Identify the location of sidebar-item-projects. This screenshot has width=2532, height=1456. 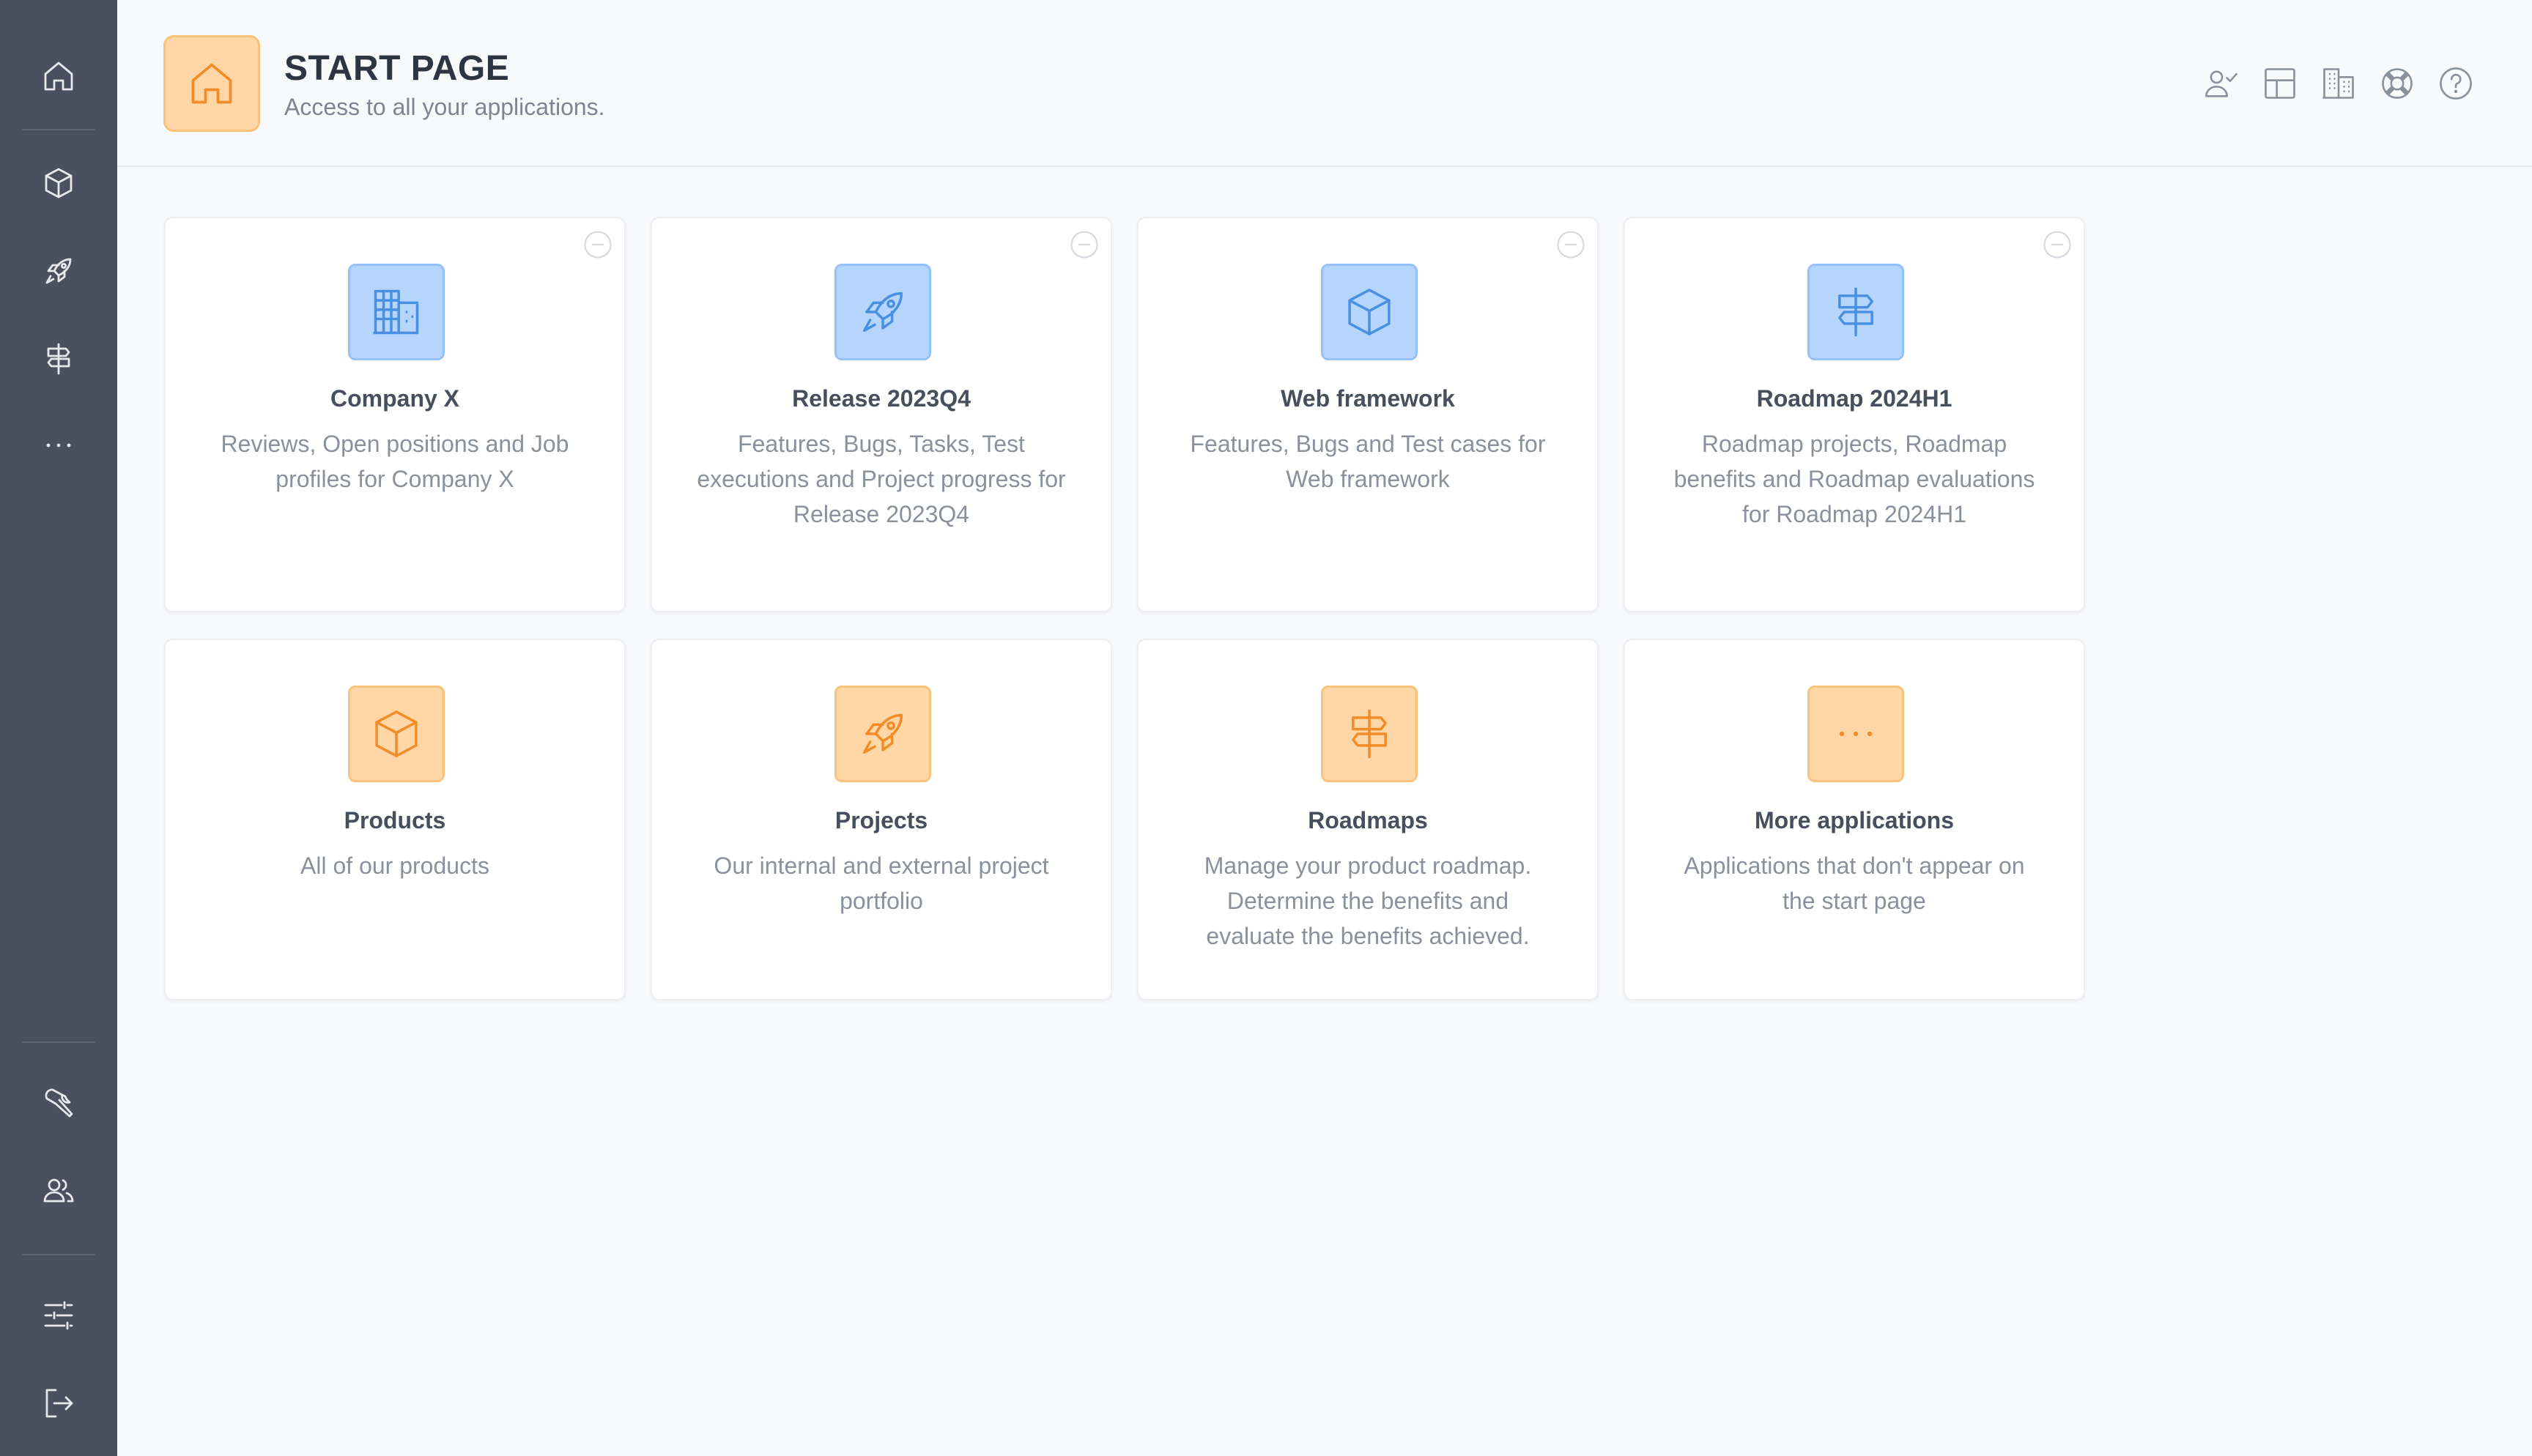
(58, 271).